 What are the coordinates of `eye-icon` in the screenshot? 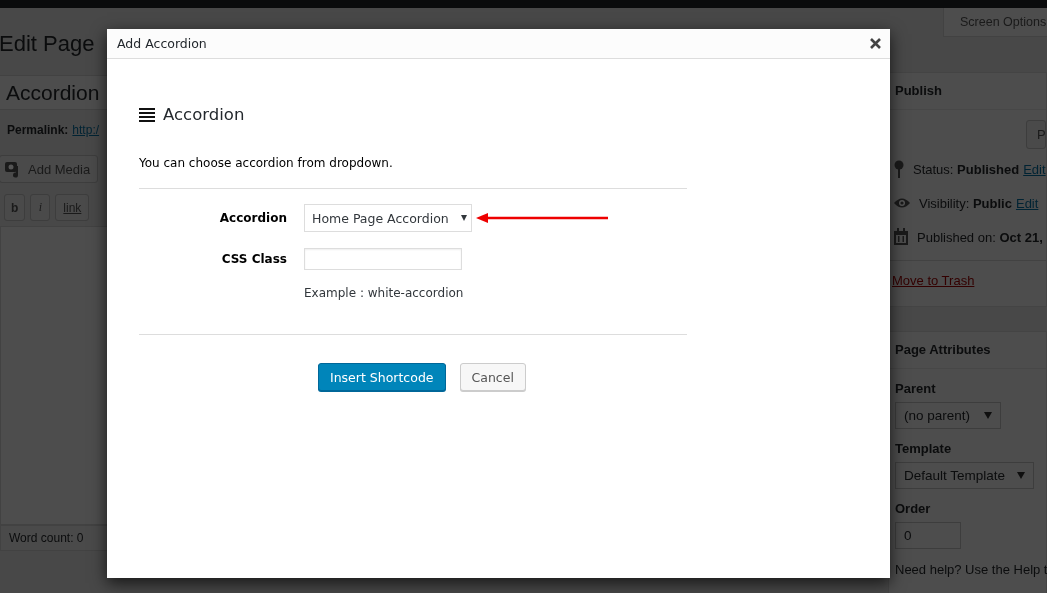 It's located at (902, 203).